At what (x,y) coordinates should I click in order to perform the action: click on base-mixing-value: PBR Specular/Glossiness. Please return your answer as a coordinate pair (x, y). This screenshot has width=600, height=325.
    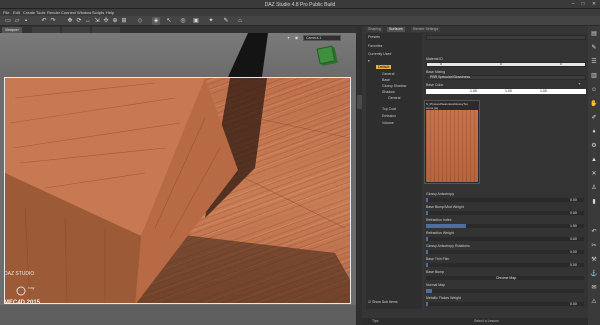
    Looking at the image, I should click on (450, 77).